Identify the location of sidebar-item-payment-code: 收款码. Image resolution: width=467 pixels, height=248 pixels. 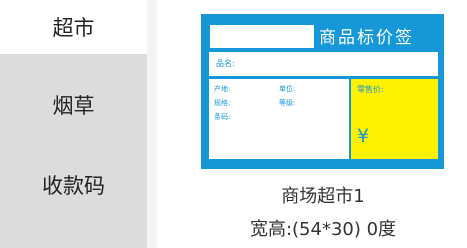
(73, 185).